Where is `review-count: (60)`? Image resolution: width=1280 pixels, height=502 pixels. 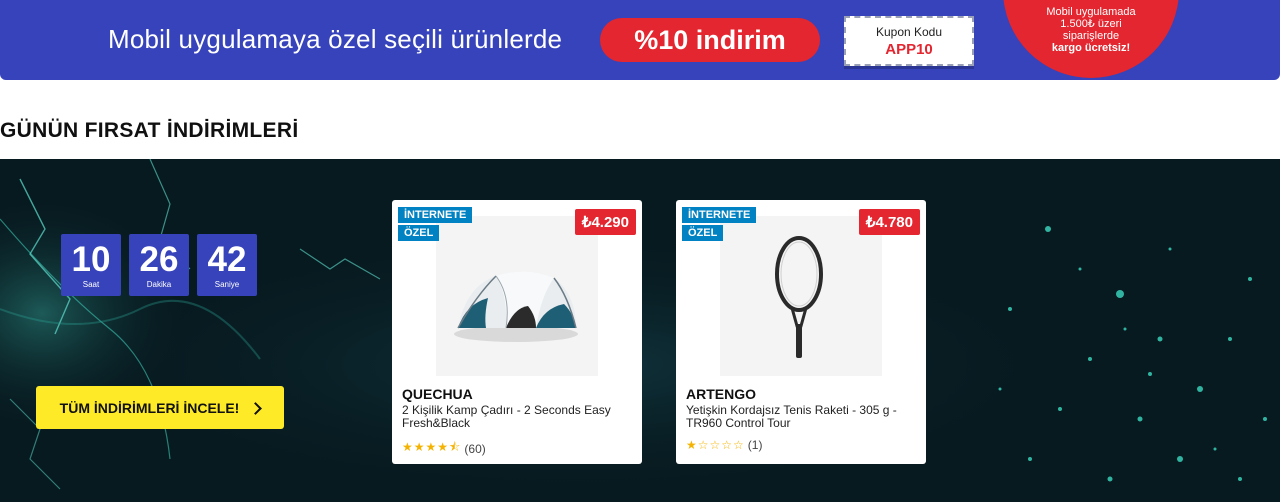 review-count: (60) is located at coordinates (475, 448).